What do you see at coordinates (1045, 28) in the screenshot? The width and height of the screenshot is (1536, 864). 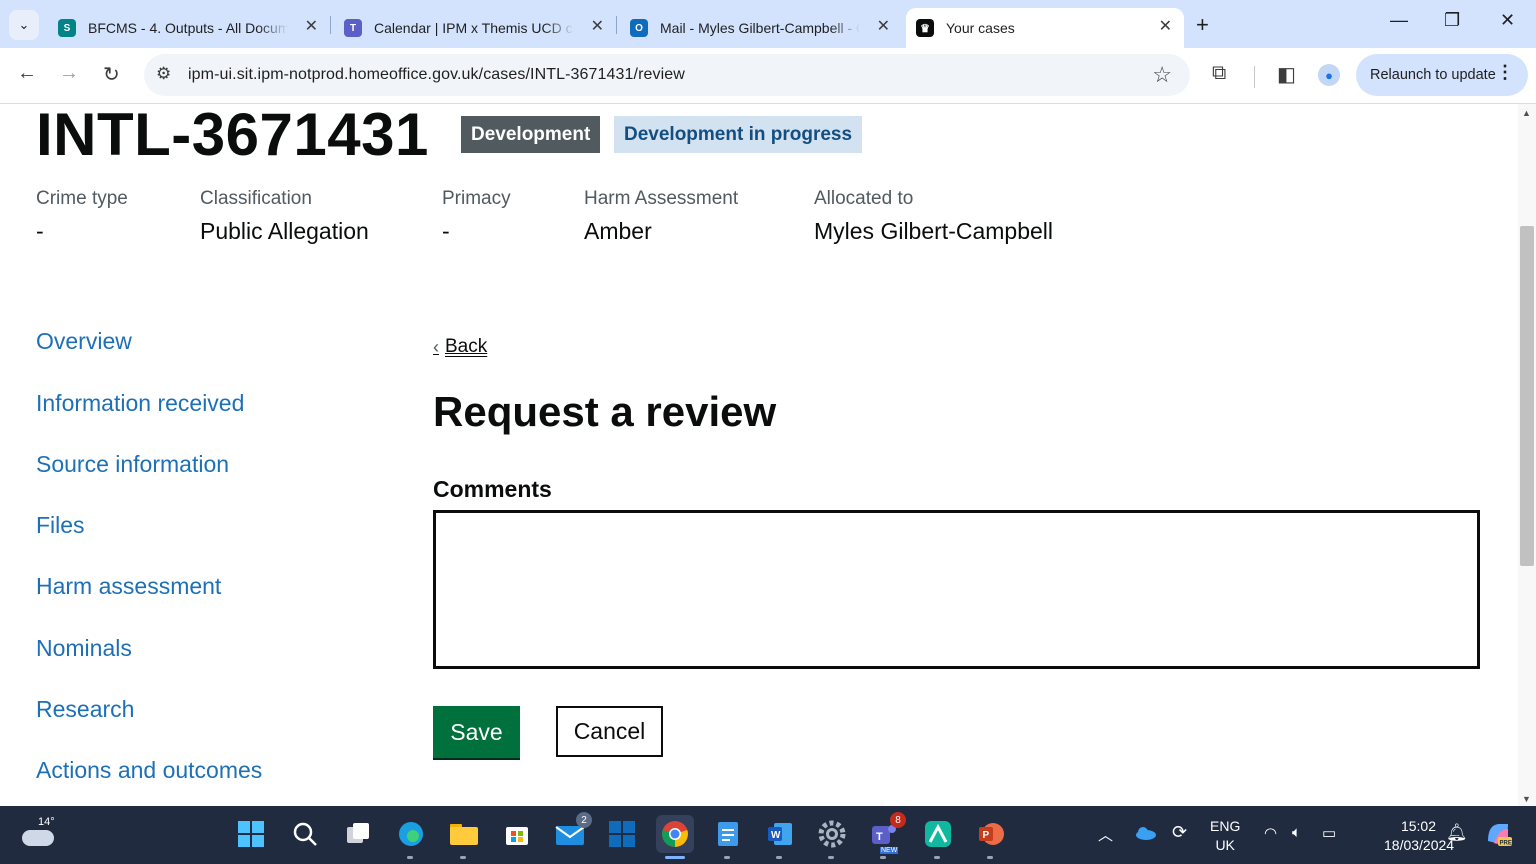 I see `tab-your-cases: ♛ Your cases ✕` at bounding box center [1045, 28].